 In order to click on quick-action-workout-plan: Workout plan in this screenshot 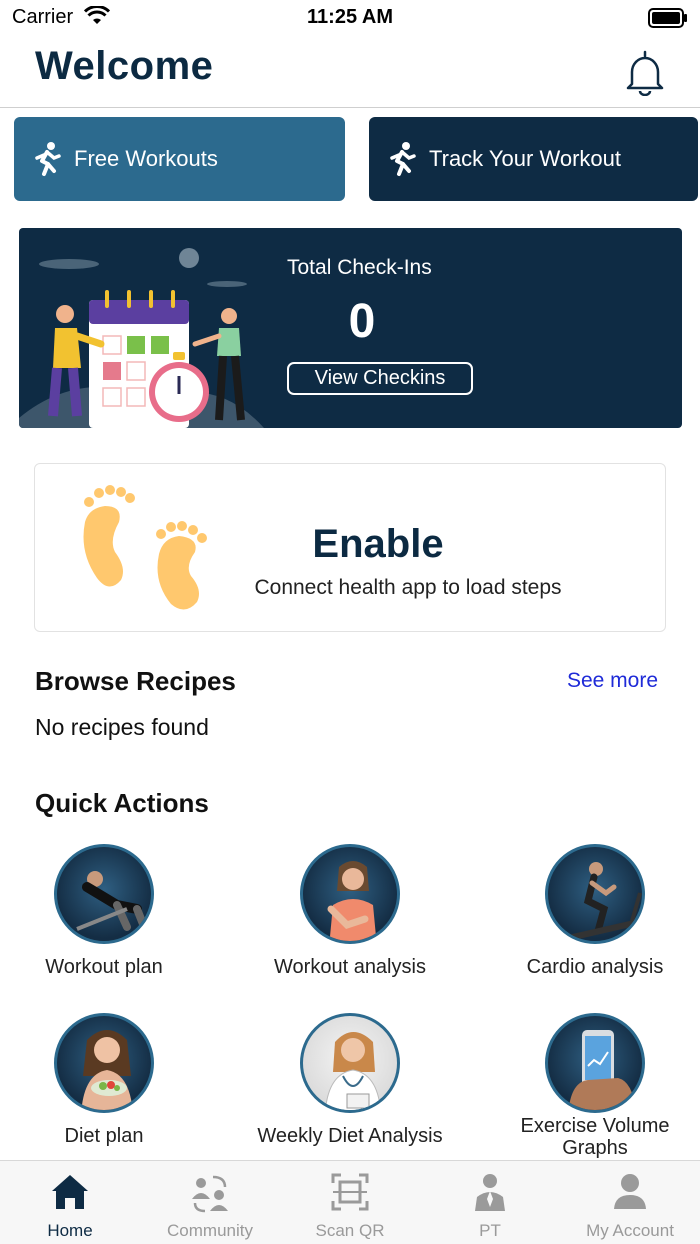, I will do `click(107, 911)`.